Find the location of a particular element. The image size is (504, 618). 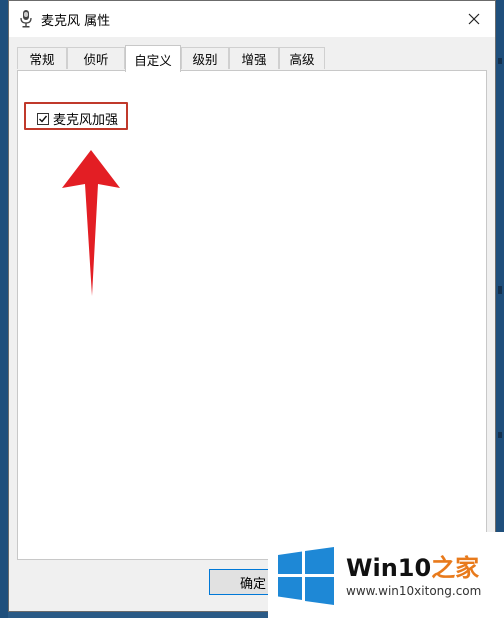

title-bar: 麦克风 属性 is located at coordinates (252, 19).